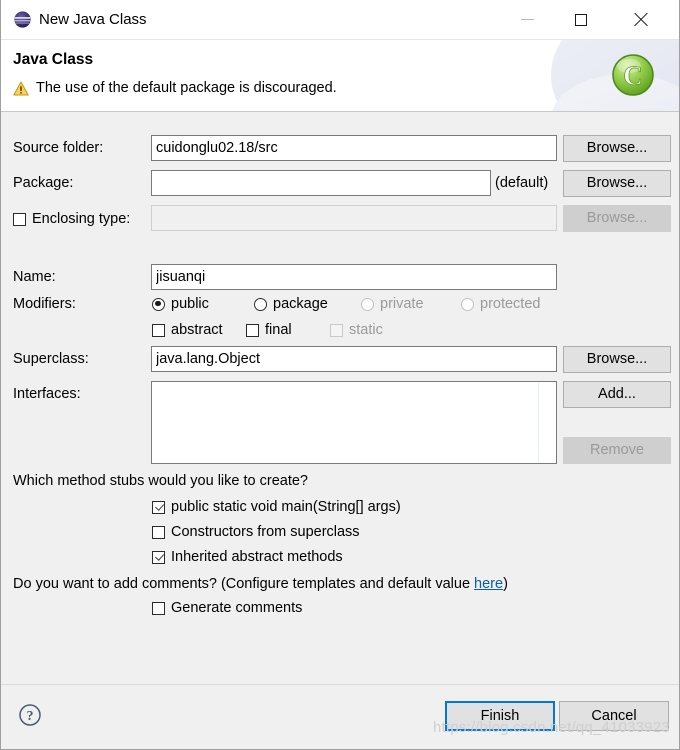 This screenshot has width=680, height=750. Describe the element at coordinates (197, 330) in the screenshot. I see `checkbox-abstract-label: abstract` at that location.